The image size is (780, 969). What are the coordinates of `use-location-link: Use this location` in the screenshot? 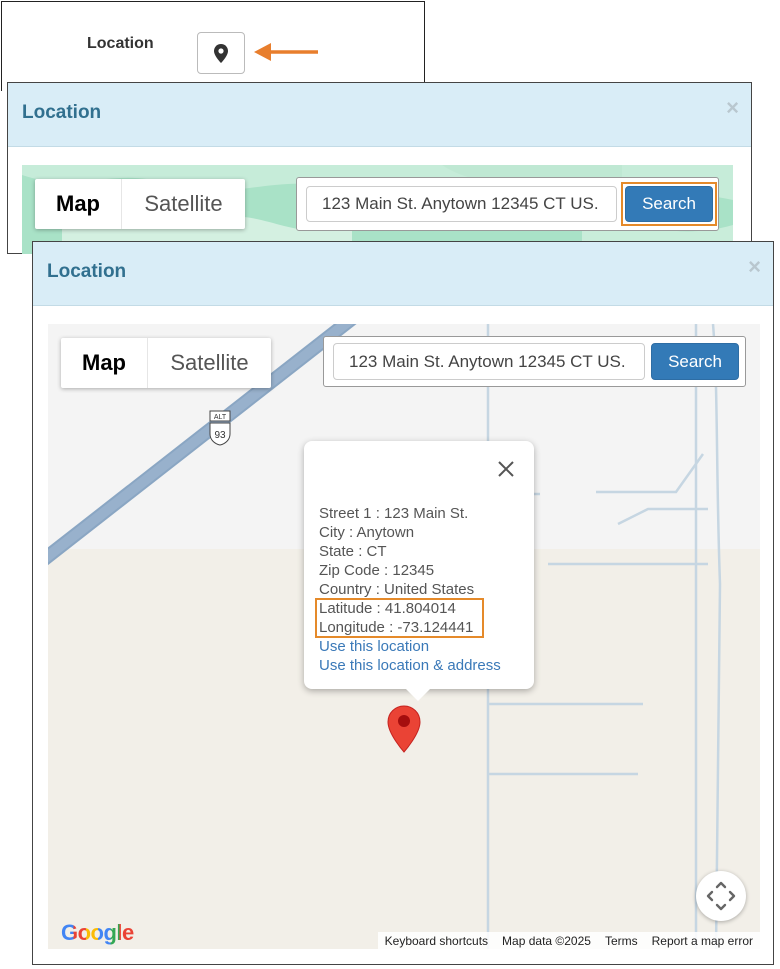 It's located at (410, 646).